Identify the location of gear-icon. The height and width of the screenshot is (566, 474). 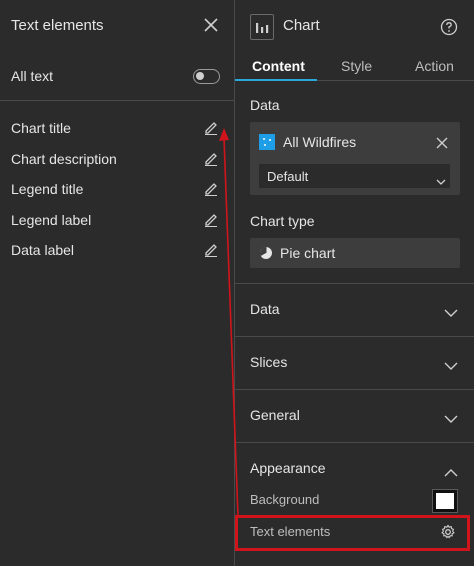
(448, 532).